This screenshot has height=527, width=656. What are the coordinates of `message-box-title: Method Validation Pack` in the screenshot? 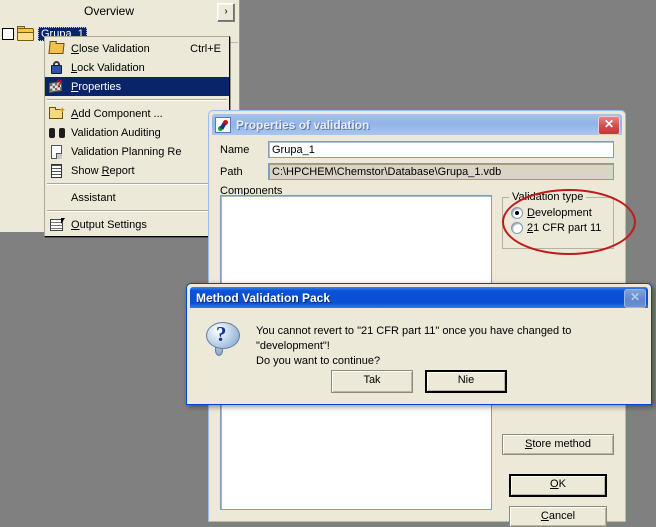 It's located at (263, 297).